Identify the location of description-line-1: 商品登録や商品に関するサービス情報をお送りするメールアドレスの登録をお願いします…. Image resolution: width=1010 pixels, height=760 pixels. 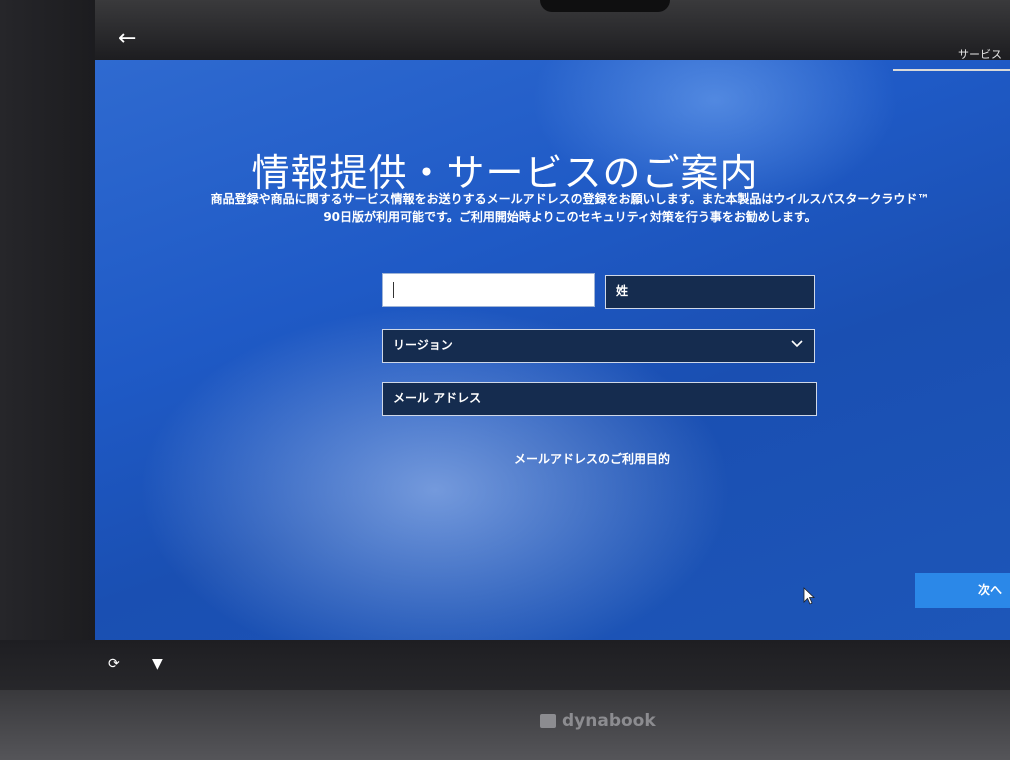
(570, 199).